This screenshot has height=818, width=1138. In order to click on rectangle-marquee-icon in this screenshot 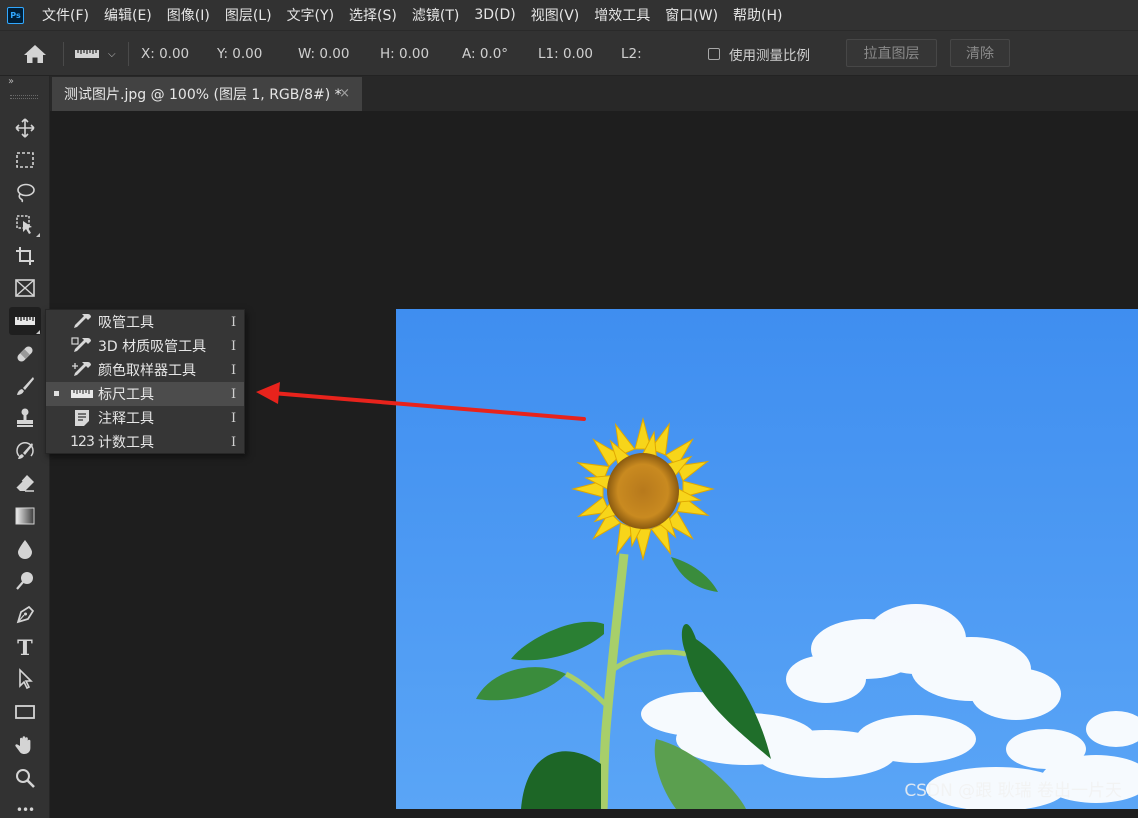, I will do `click(25, 160)`.